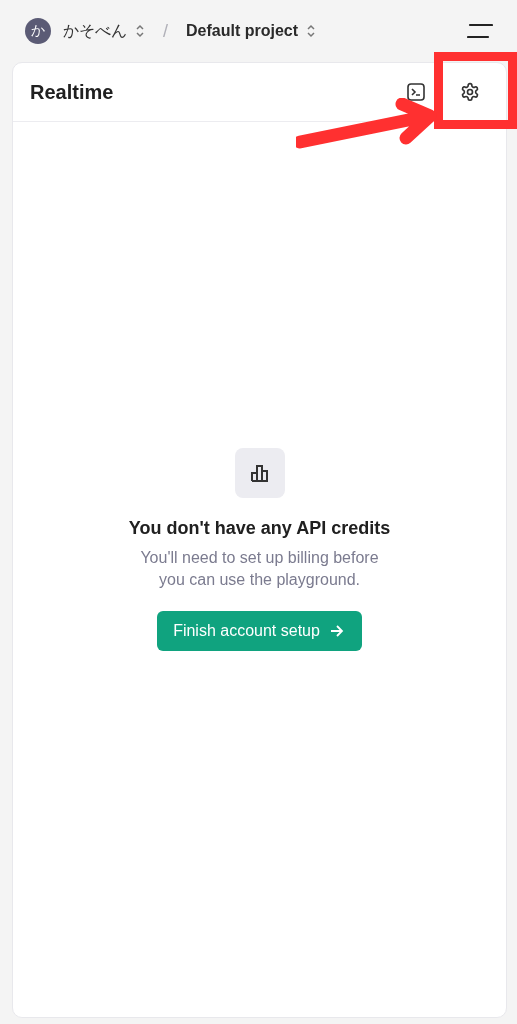 The height and width of the screenshot is (1024, 517). I want to click on organization-name: かそべん, so click(95, 31).